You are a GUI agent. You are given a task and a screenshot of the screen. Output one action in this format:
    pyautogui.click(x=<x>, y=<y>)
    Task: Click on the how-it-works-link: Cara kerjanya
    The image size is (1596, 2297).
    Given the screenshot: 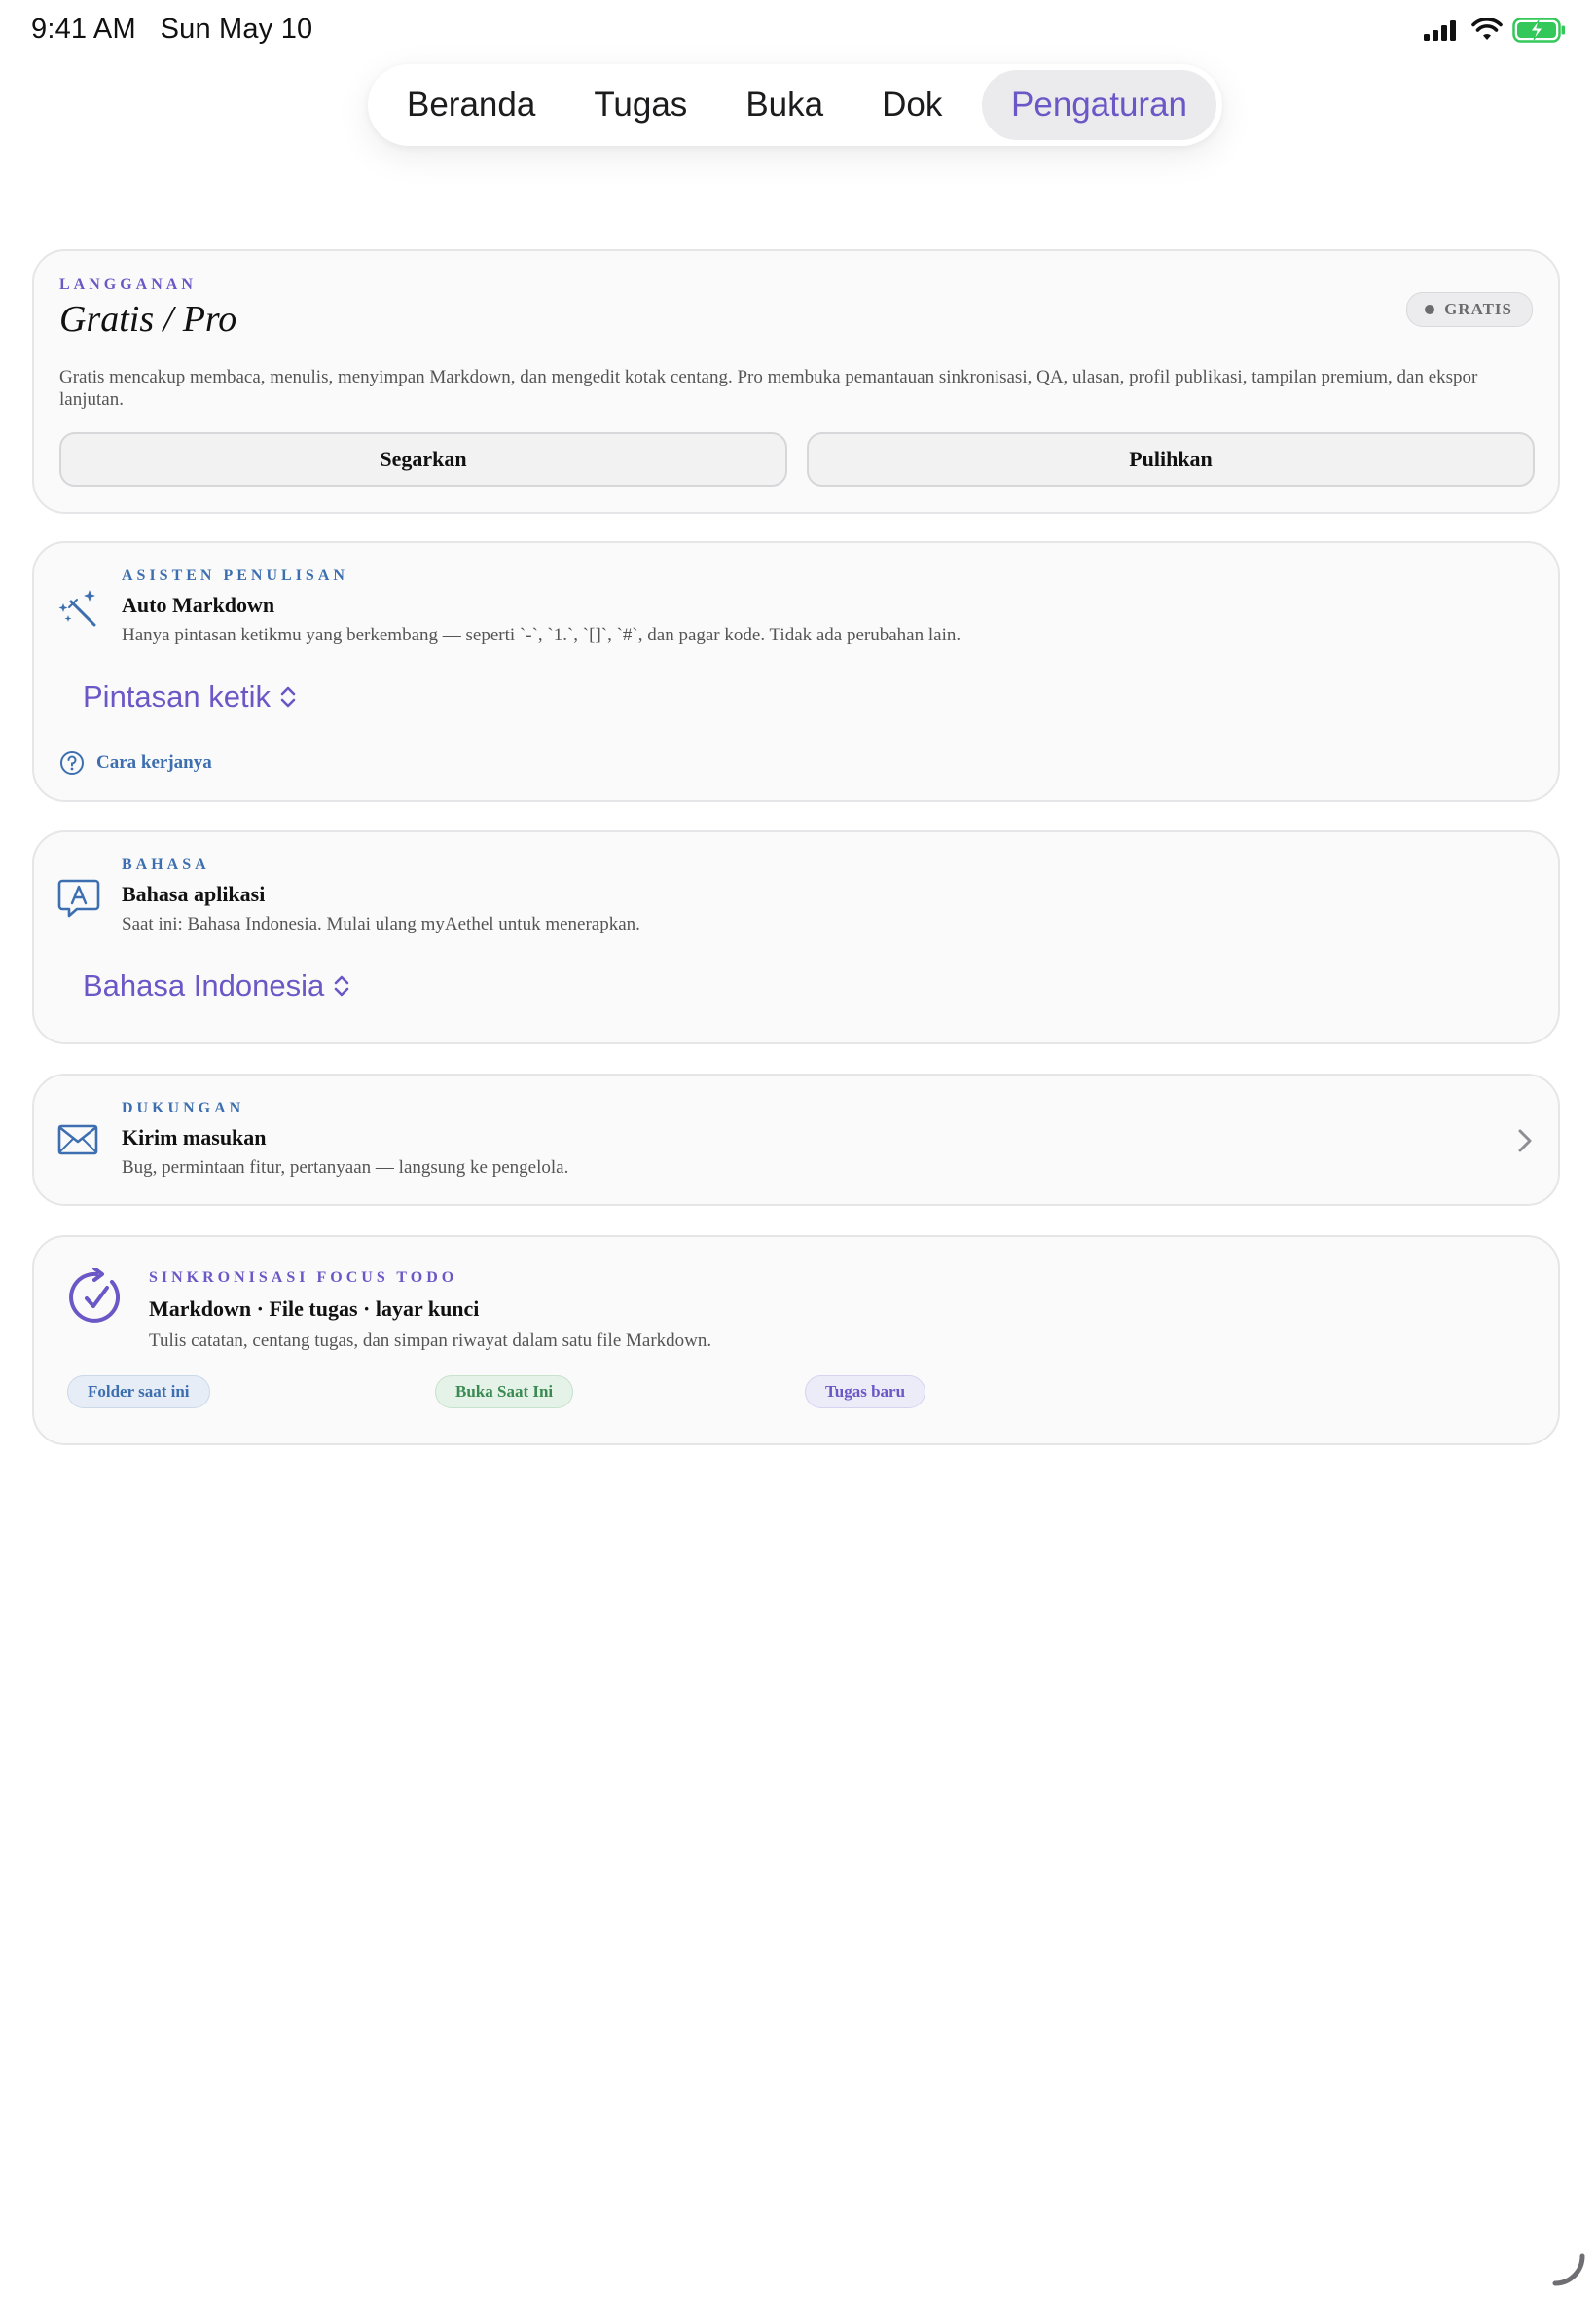 What is the action you would take?
    pyautogui.click(x=135, y=763)
    